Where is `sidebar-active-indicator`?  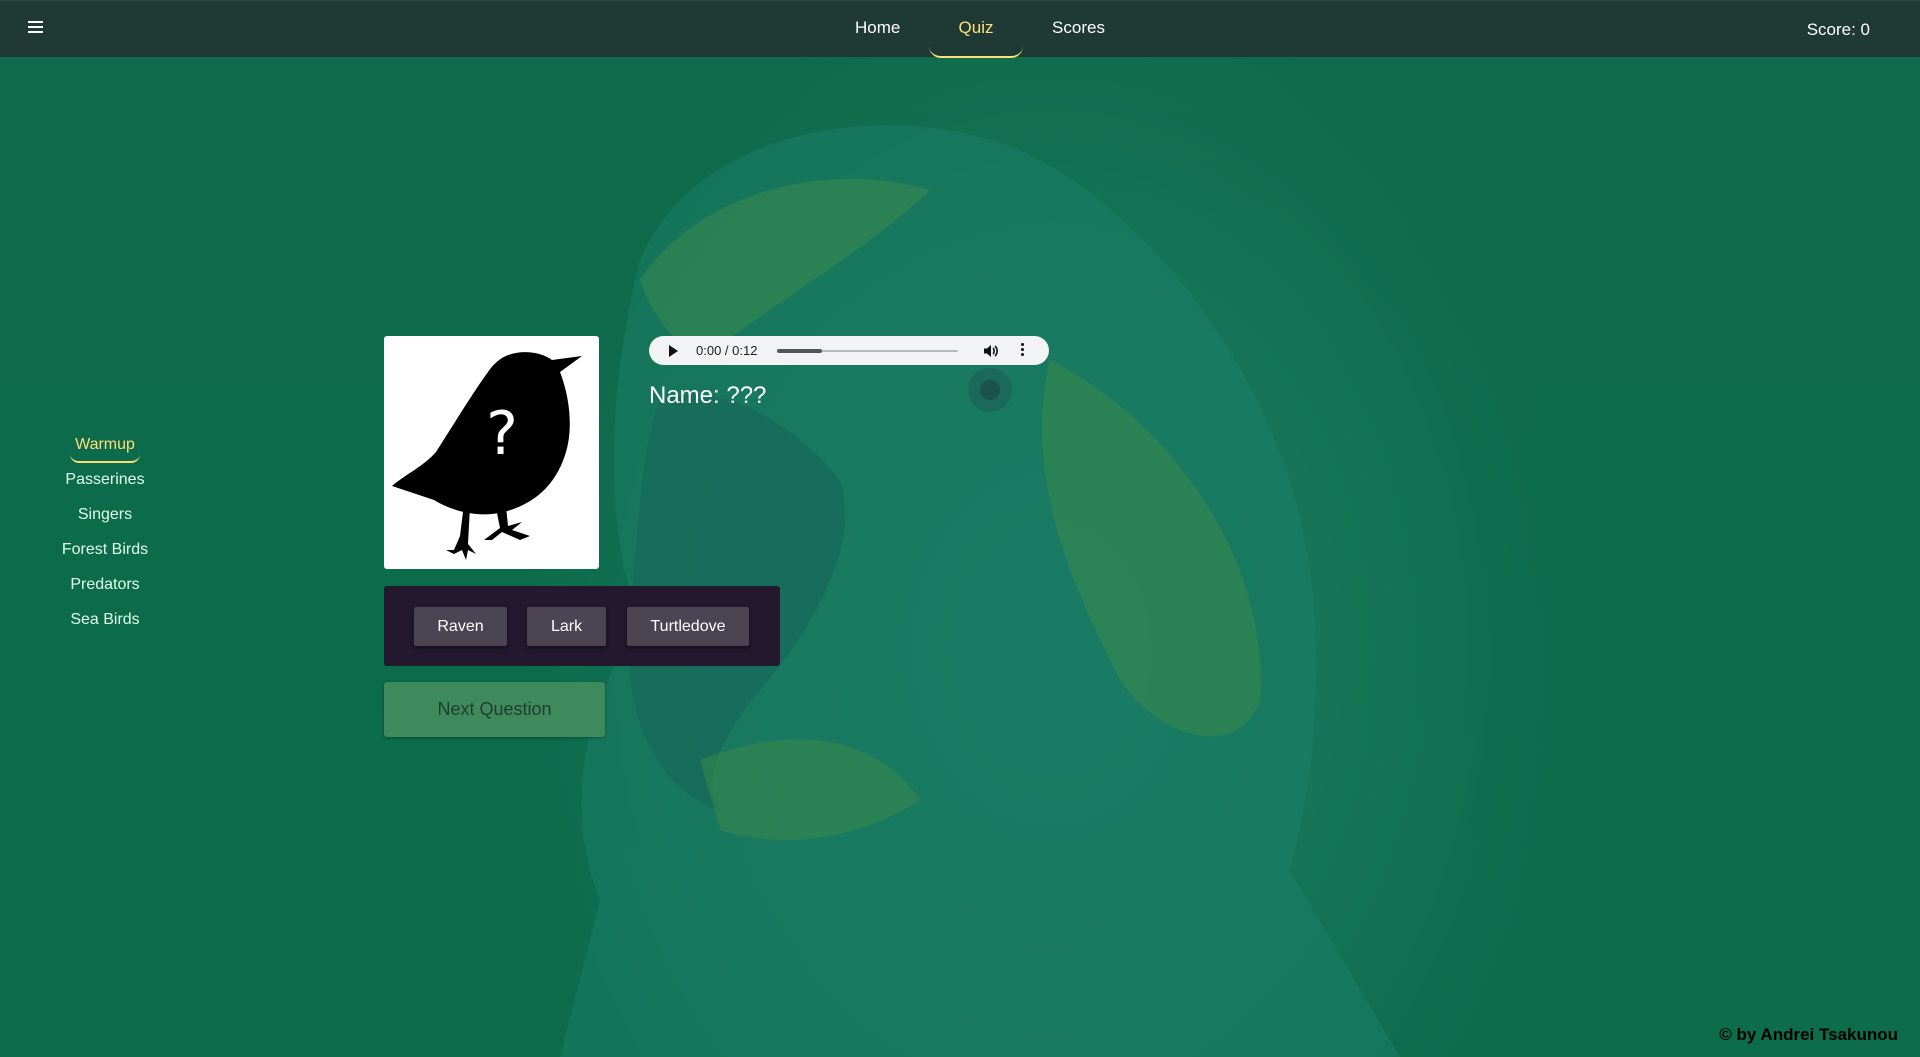 sidebar-active-indicator is located at coordinates (105, 458).